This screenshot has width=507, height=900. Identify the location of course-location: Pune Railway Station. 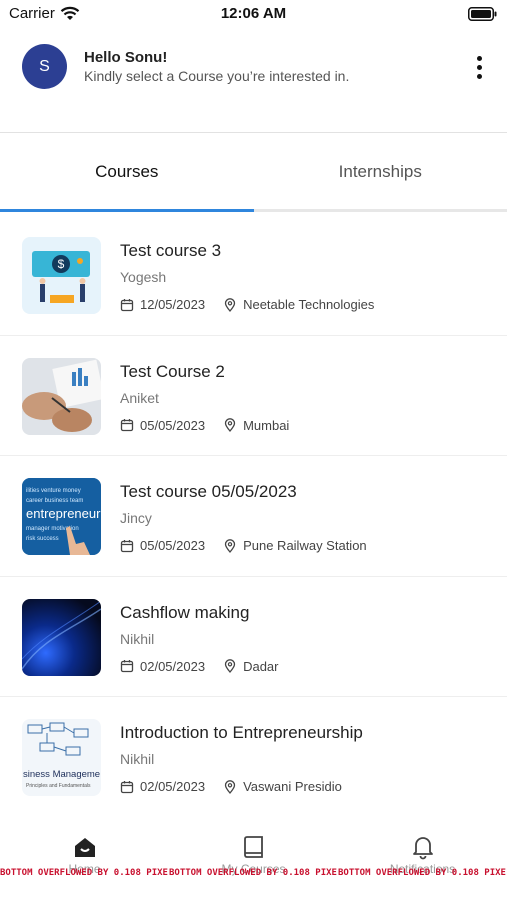
(305, 545).